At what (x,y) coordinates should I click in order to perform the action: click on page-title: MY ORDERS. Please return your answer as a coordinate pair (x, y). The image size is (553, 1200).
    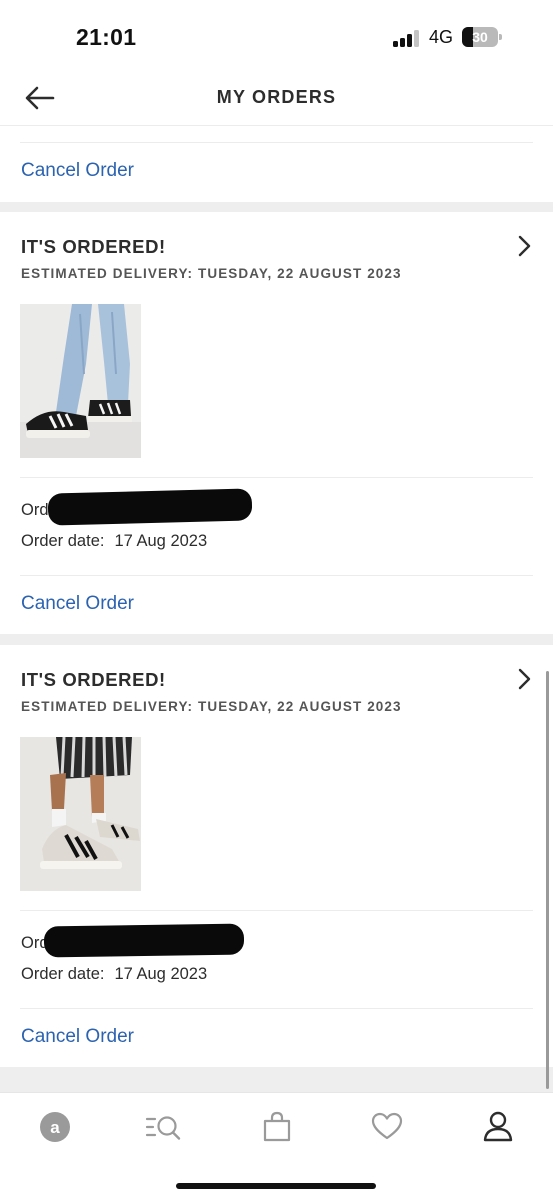
    Looking at the image, I should click on (276, 97).